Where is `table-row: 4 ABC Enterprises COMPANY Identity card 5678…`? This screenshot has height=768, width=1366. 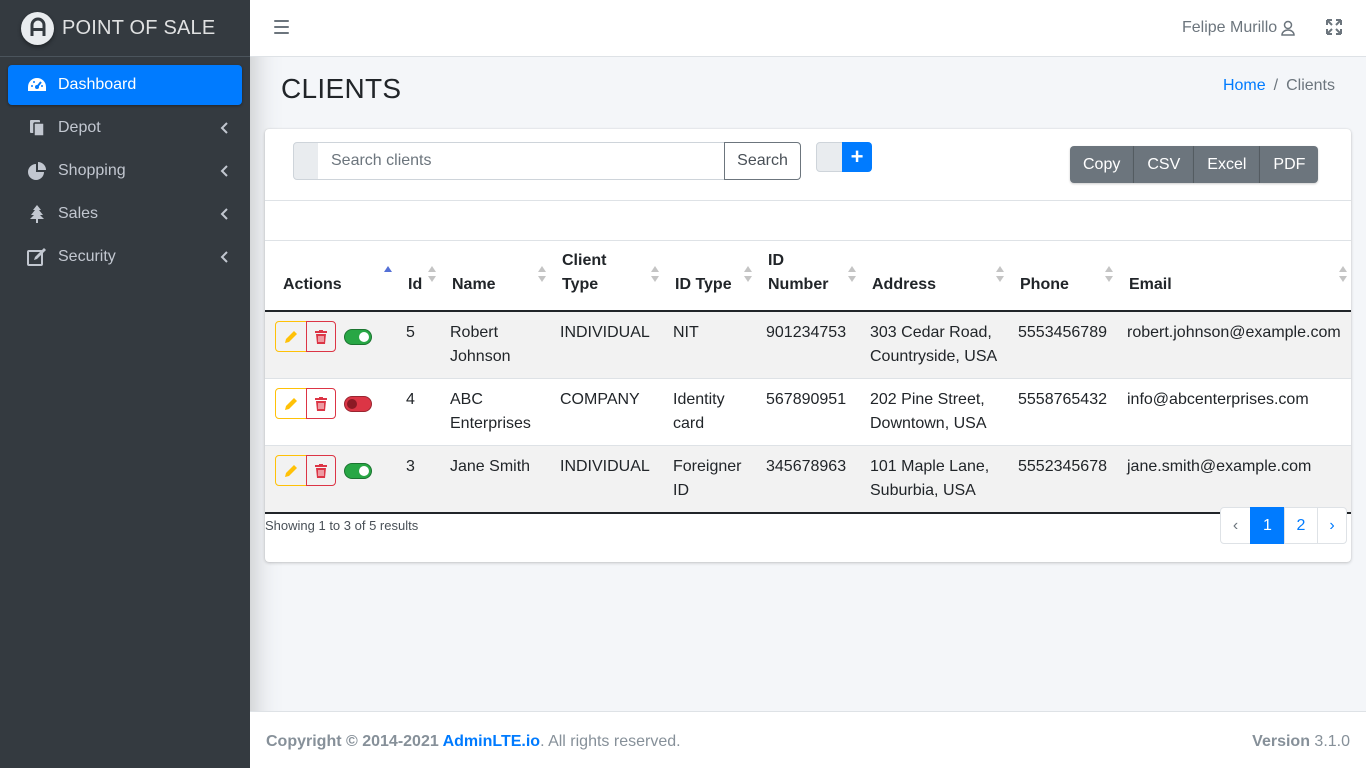
table-row: 4 ABC Enterprises COMPANY Identity card 5678… is located at coordinates (808, 412).